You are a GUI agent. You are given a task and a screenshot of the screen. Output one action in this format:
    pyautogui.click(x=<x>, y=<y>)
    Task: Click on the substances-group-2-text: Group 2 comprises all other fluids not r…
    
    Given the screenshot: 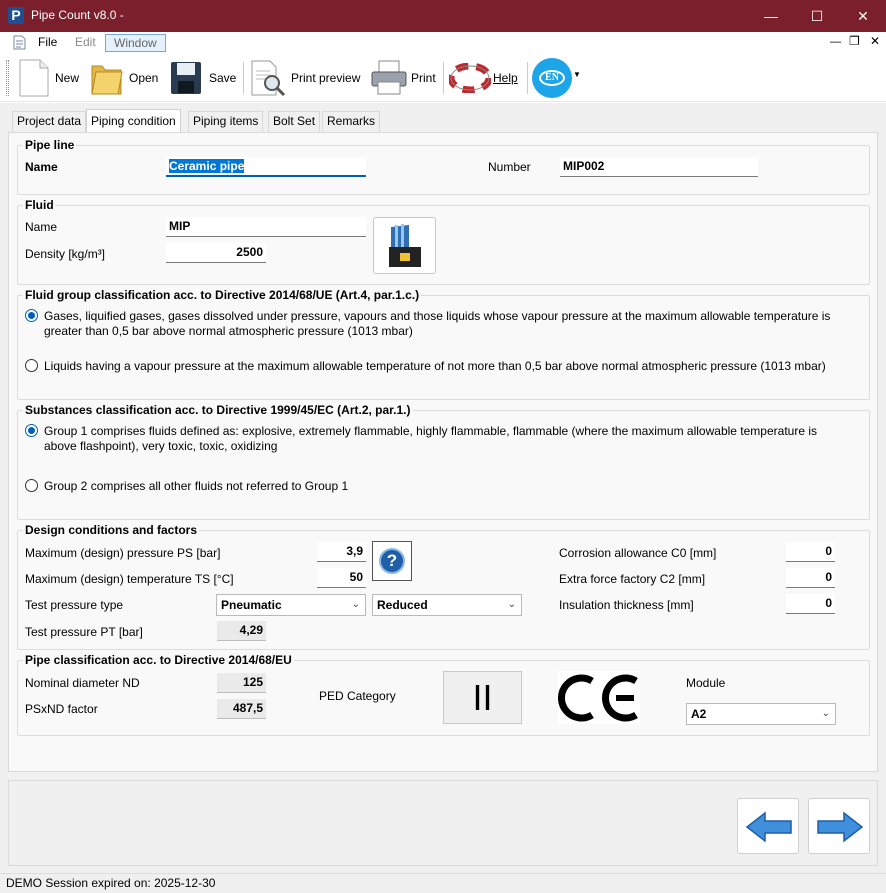 What is the action you would take?
    pyautogui.click(x=196, y=486)
    